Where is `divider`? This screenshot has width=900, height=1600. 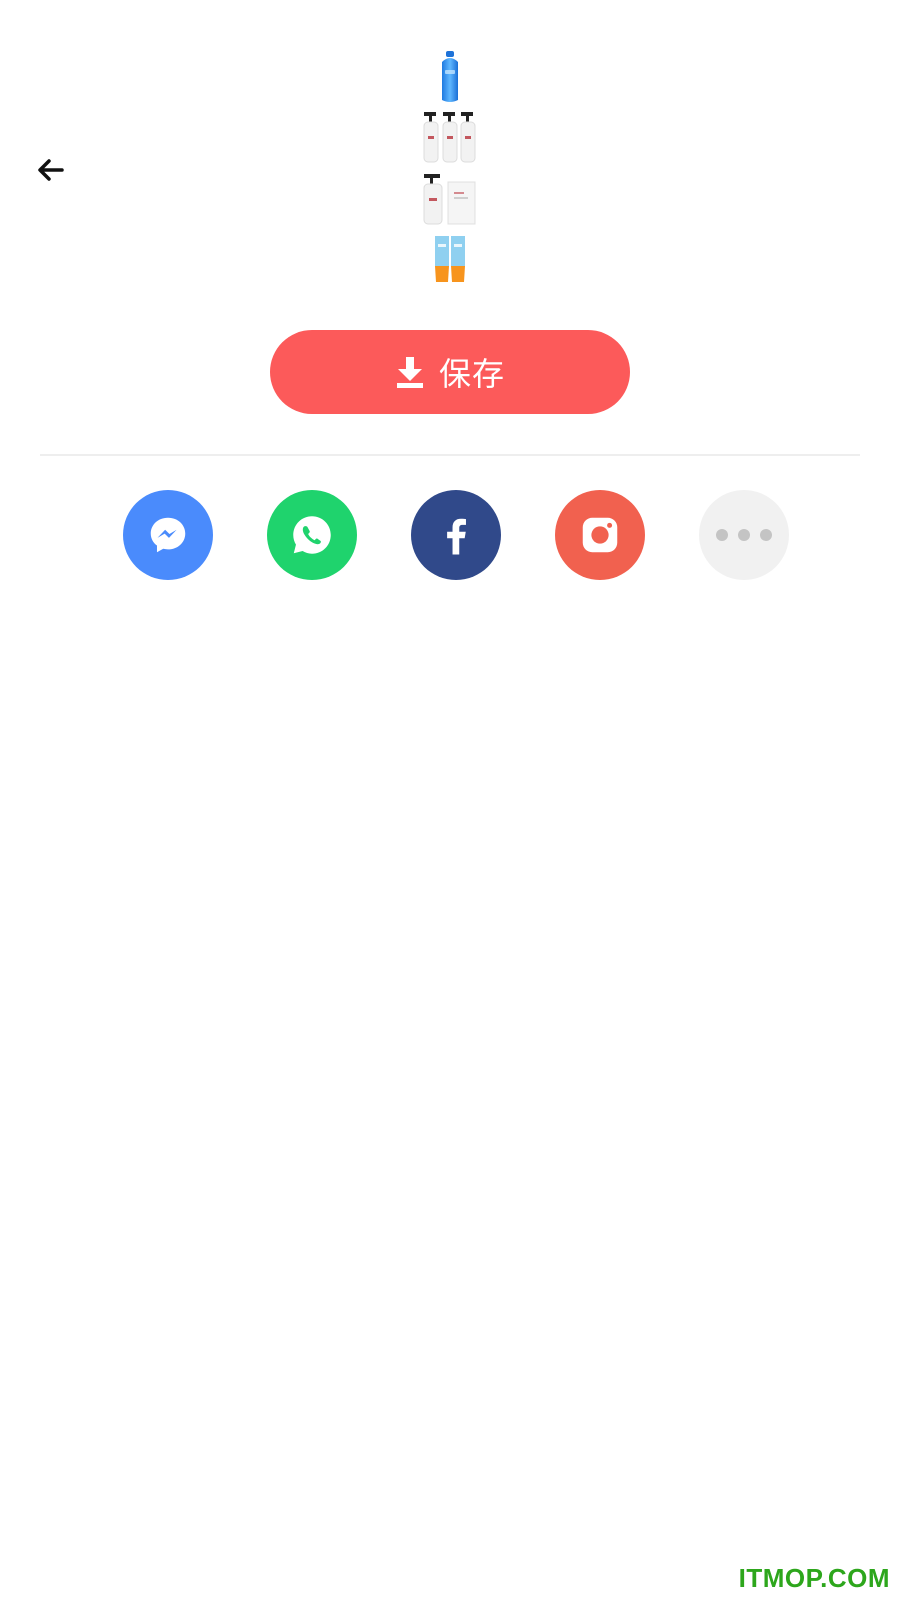 divider is located at coordinates (450, 455).